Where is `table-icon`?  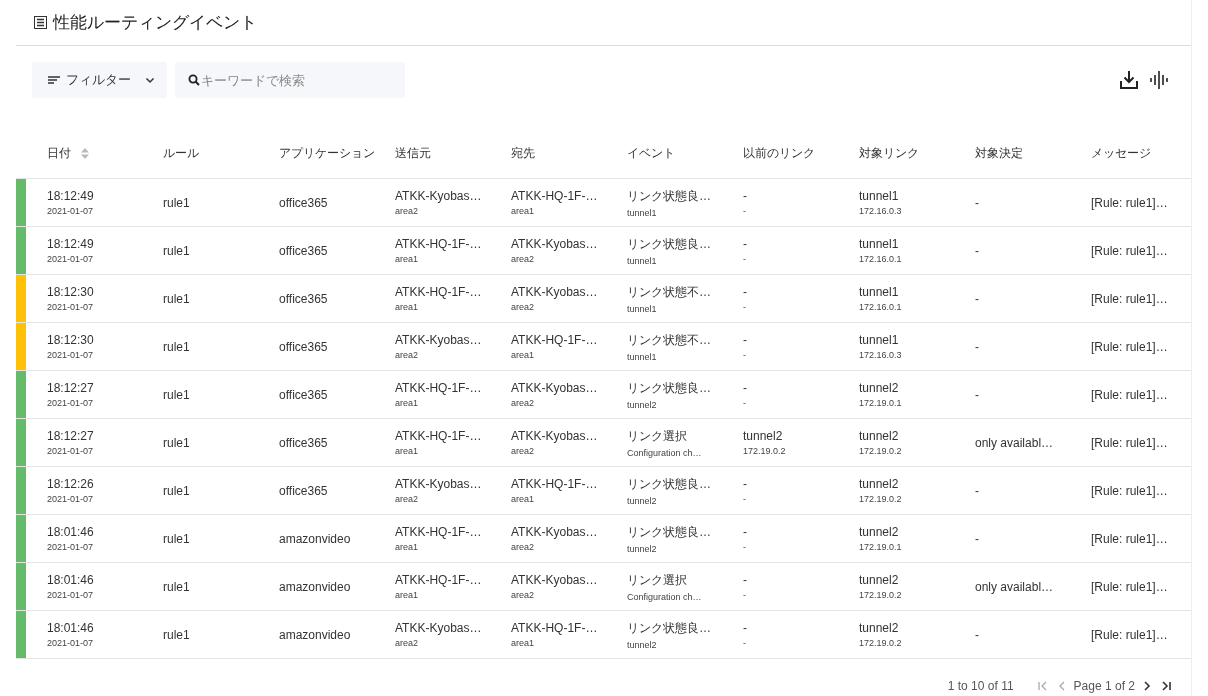
table-icon is located at coordinates (40, 22).